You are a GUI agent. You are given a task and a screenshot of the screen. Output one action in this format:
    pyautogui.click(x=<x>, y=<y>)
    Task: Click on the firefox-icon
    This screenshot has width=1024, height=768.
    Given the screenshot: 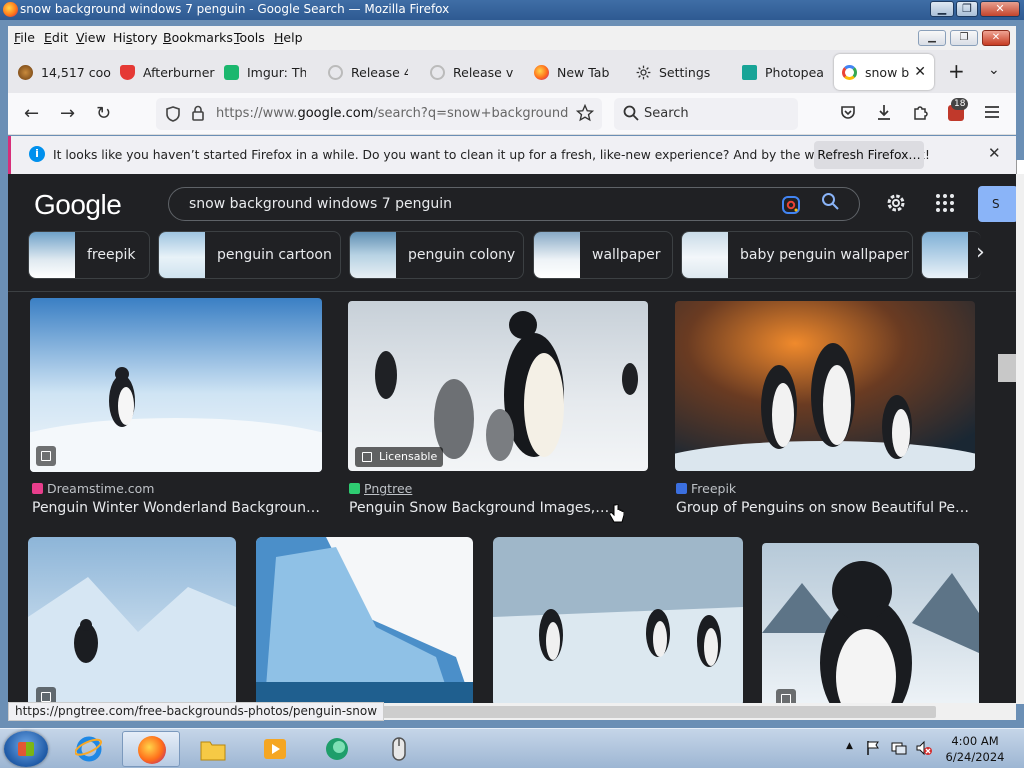 What is the action you would take?
    pyautogui.click(x=152, y=750)
    